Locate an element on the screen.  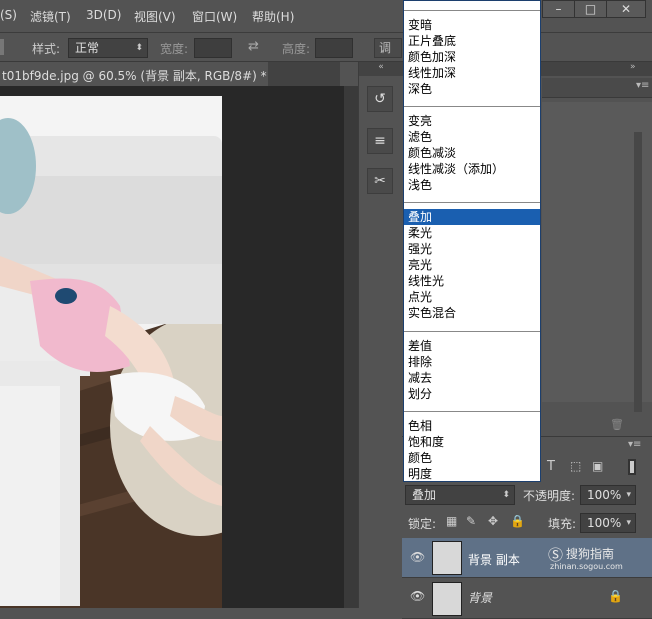
blend-option: 线性光 is located at coordinates (472, 281).